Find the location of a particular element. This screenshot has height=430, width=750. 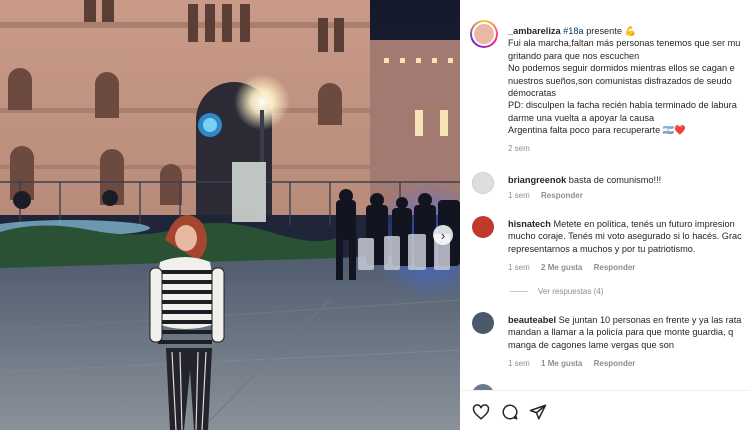

commenter-username: briangreenok is located at coordinates (537, 180).